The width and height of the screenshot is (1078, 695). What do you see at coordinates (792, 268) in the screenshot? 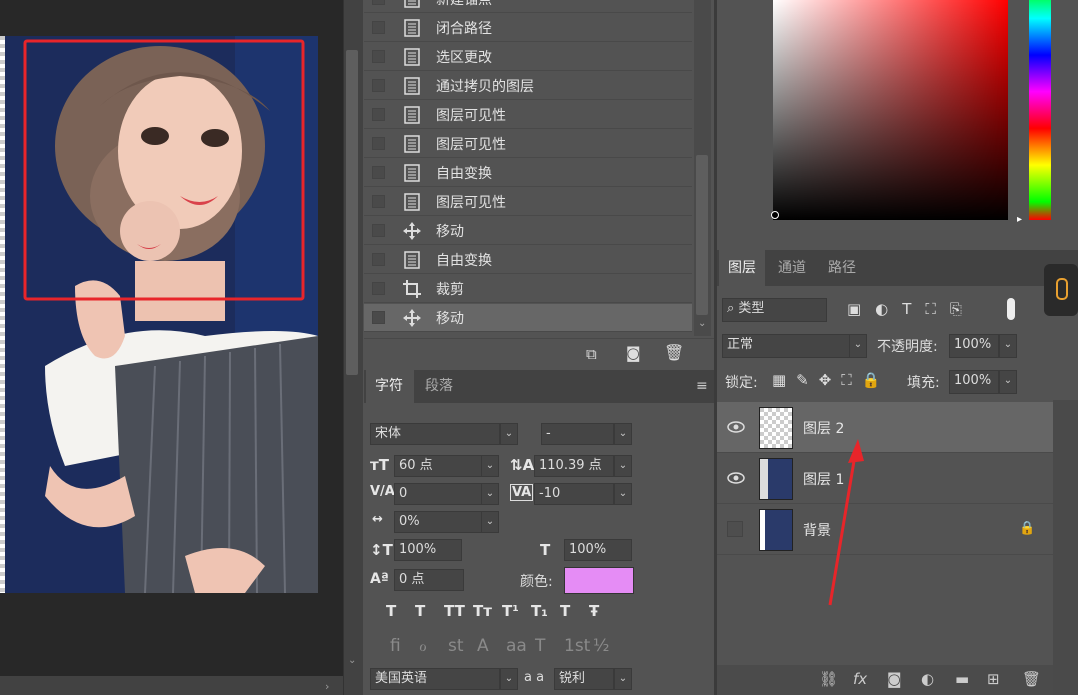
I see `tab-channels: 通道` at bounding box center [792, 268].